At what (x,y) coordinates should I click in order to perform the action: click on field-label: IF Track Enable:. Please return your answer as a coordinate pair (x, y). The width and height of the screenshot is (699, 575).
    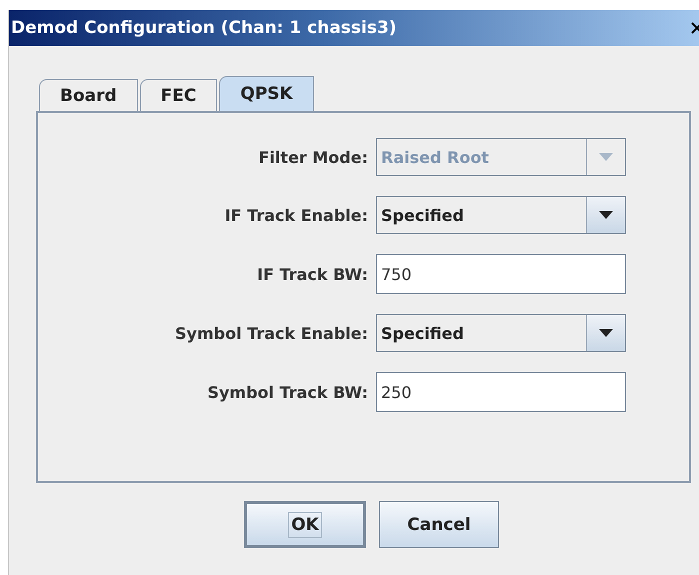
    Looking at the image, I should click on (296, 215).